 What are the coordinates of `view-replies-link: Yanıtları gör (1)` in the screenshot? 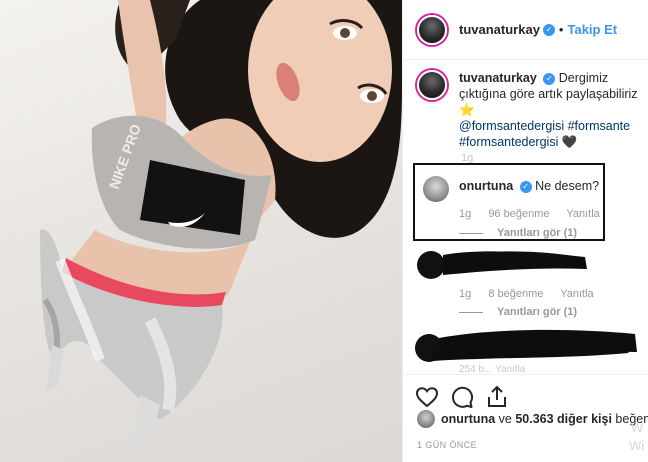 It's located at (518, 233).